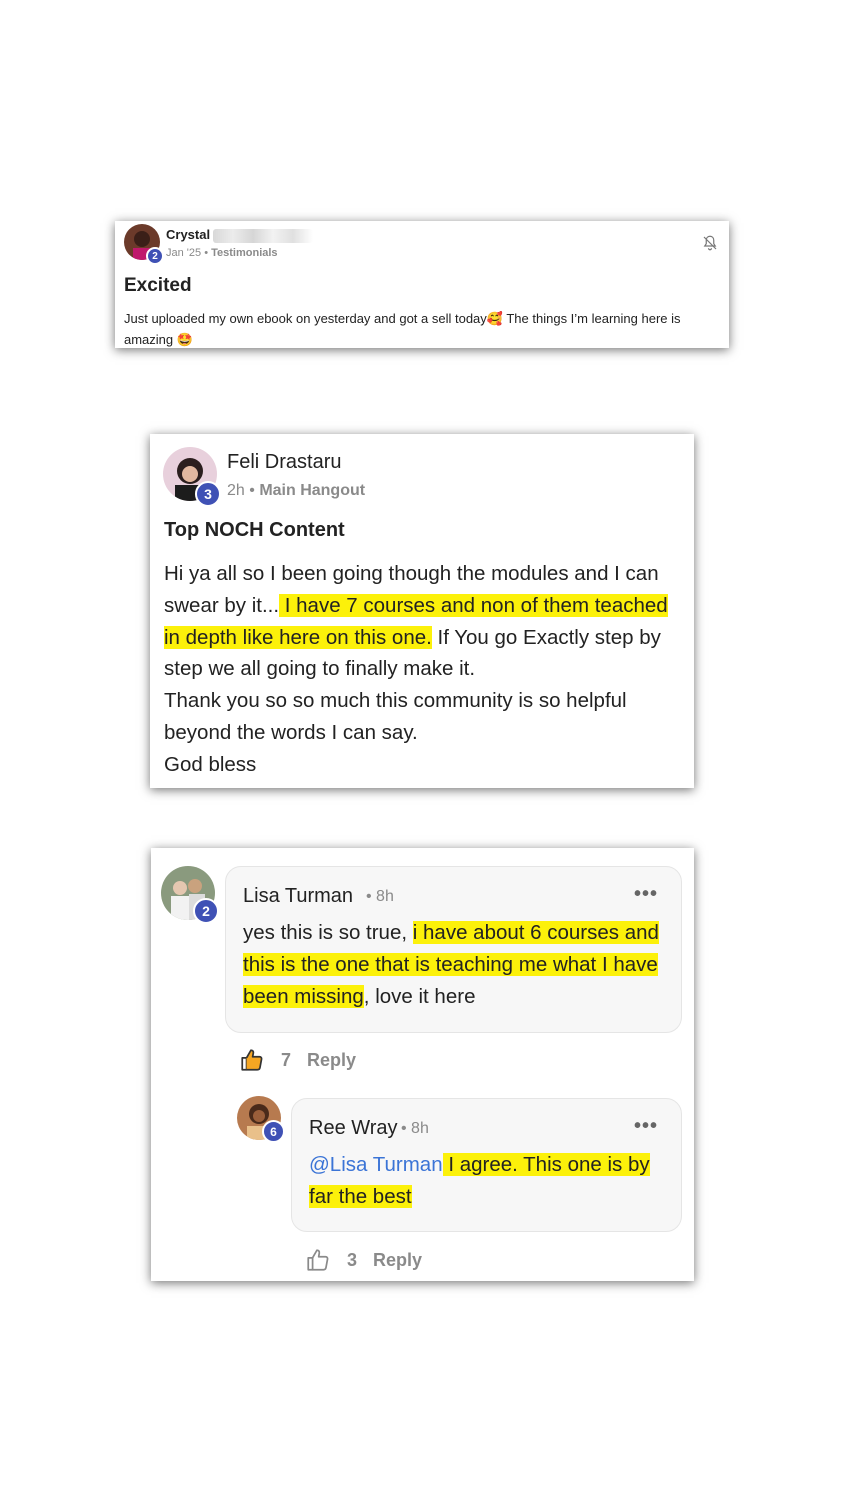 This screenshot has height=1500, width=844. I want to click on commenter-avatar: 6, so click(262, 1121).